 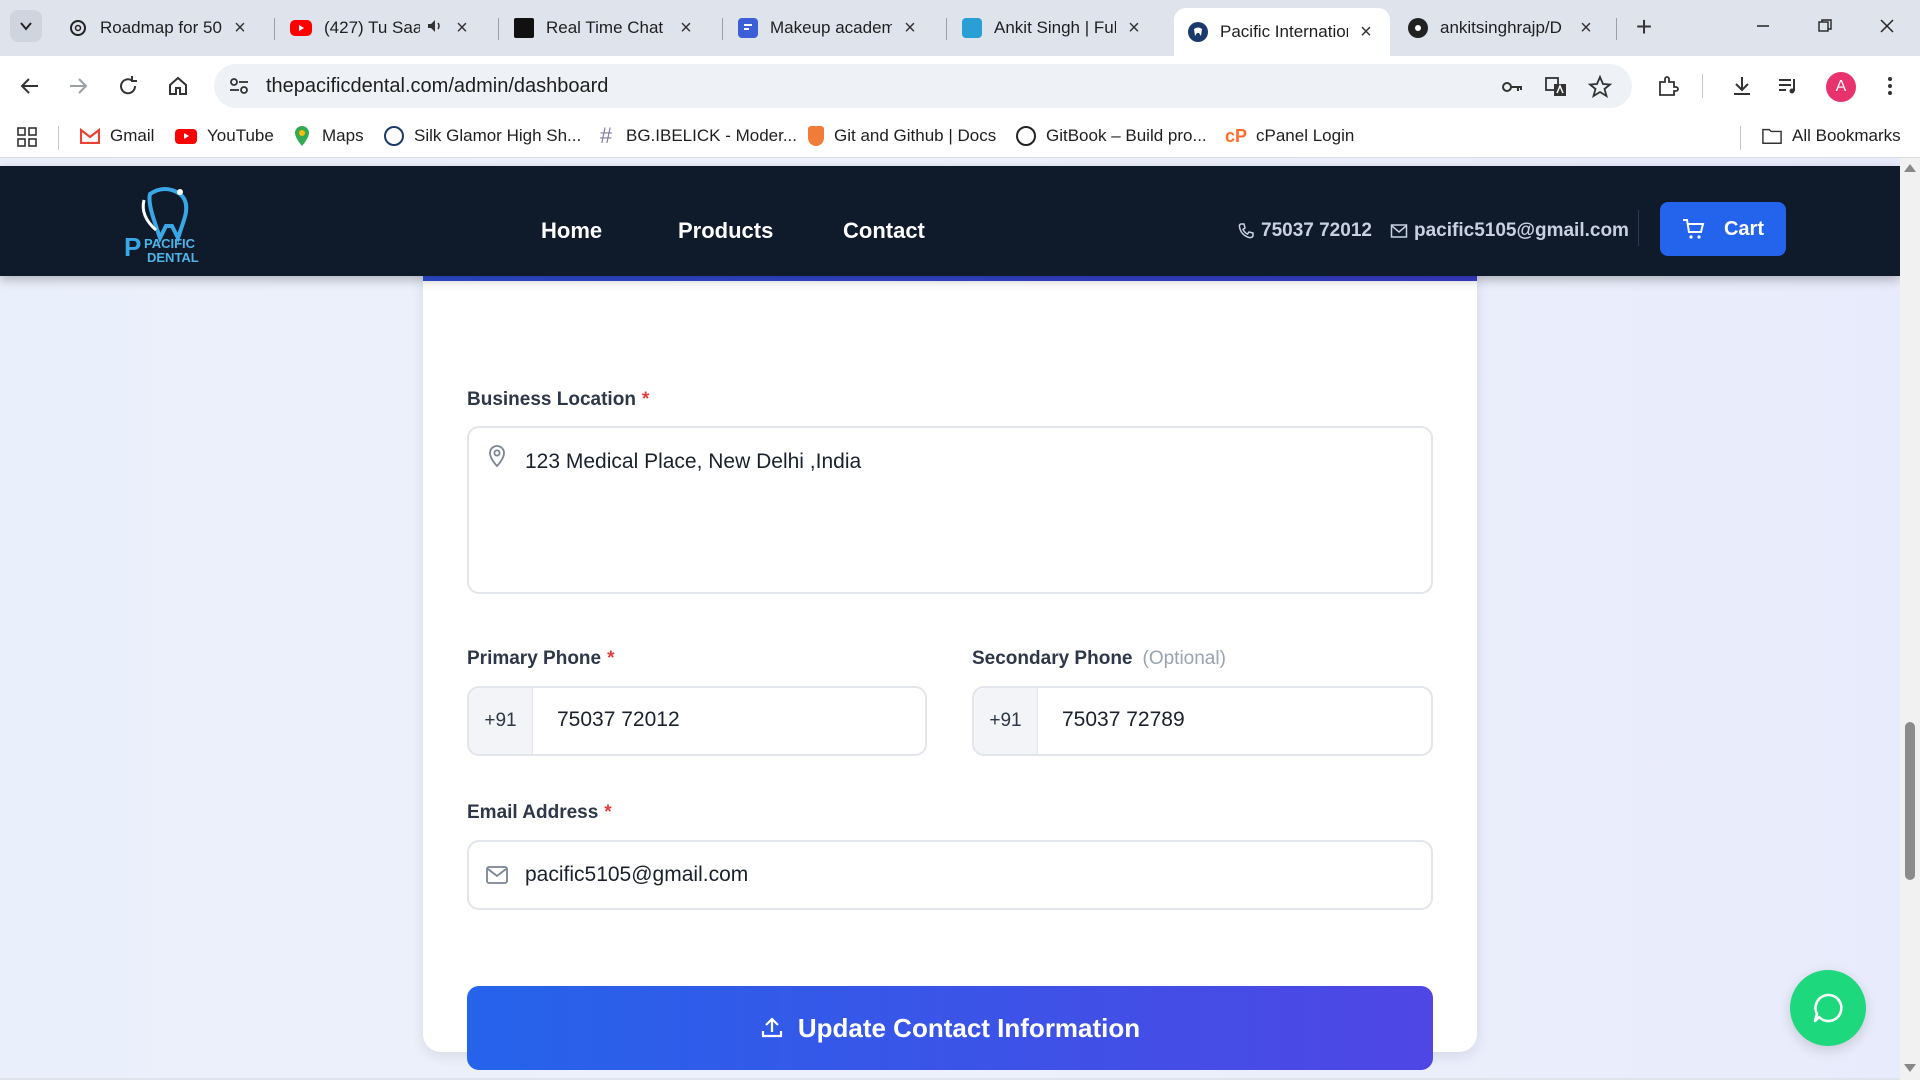 I want to click on browser-tab-3: Real Time Chat Pl ×, so click(x=605, y=28).